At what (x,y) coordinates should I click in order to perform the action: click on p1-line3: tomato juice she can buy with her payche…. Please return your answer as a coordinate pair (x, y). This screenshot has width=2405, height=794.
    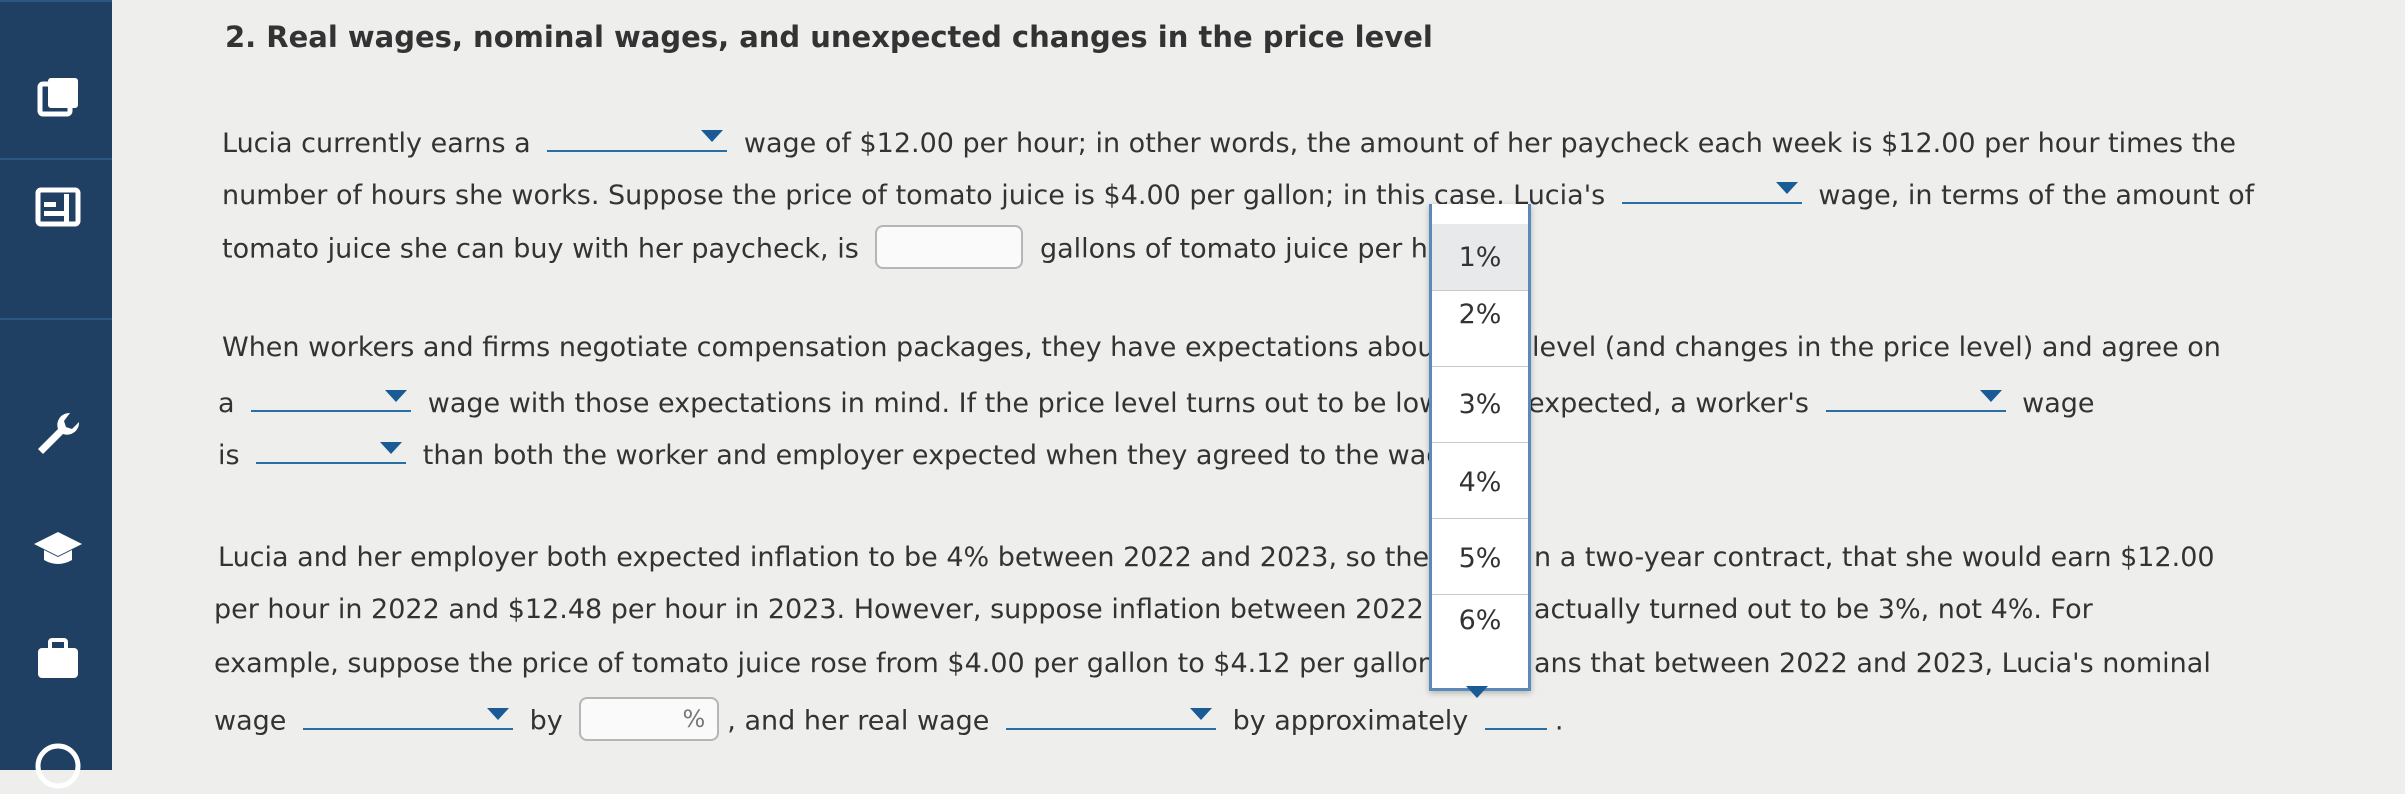
    Looking at the image, I should click on (850, 248).